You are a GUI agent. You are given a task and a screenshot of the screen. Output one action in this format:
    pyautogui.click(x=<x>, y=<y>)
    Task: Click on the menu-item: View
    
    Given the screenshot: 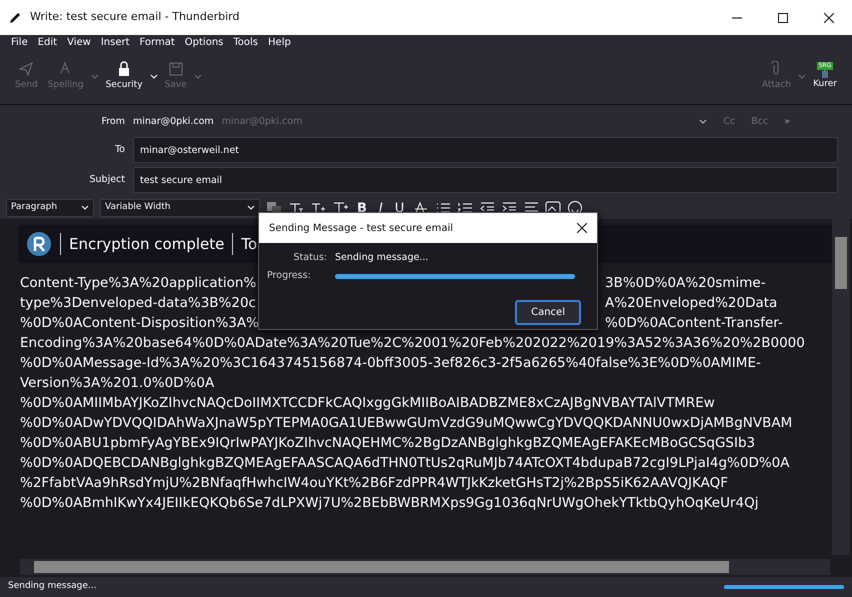 What is the action you would take?
    pyautogui.click(x=79, y=42)
    